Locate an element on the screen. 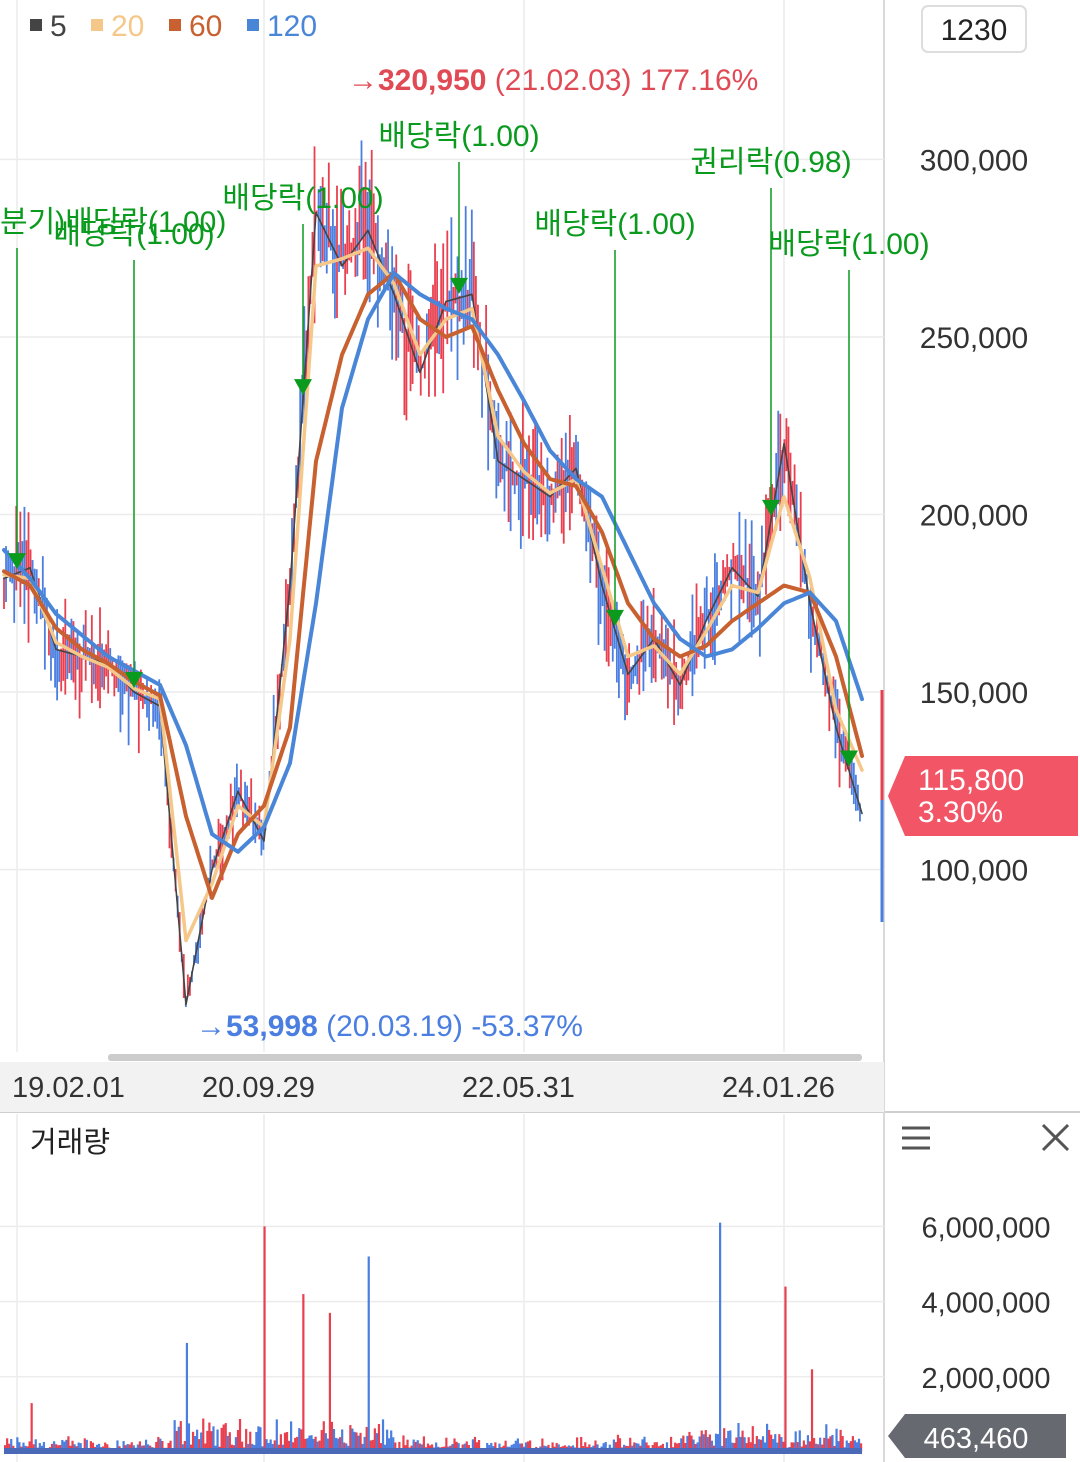 Image resolution: width=1080 pixels, height=1462 pixels. legend-label: 60 is located at coordinates (205, 26).